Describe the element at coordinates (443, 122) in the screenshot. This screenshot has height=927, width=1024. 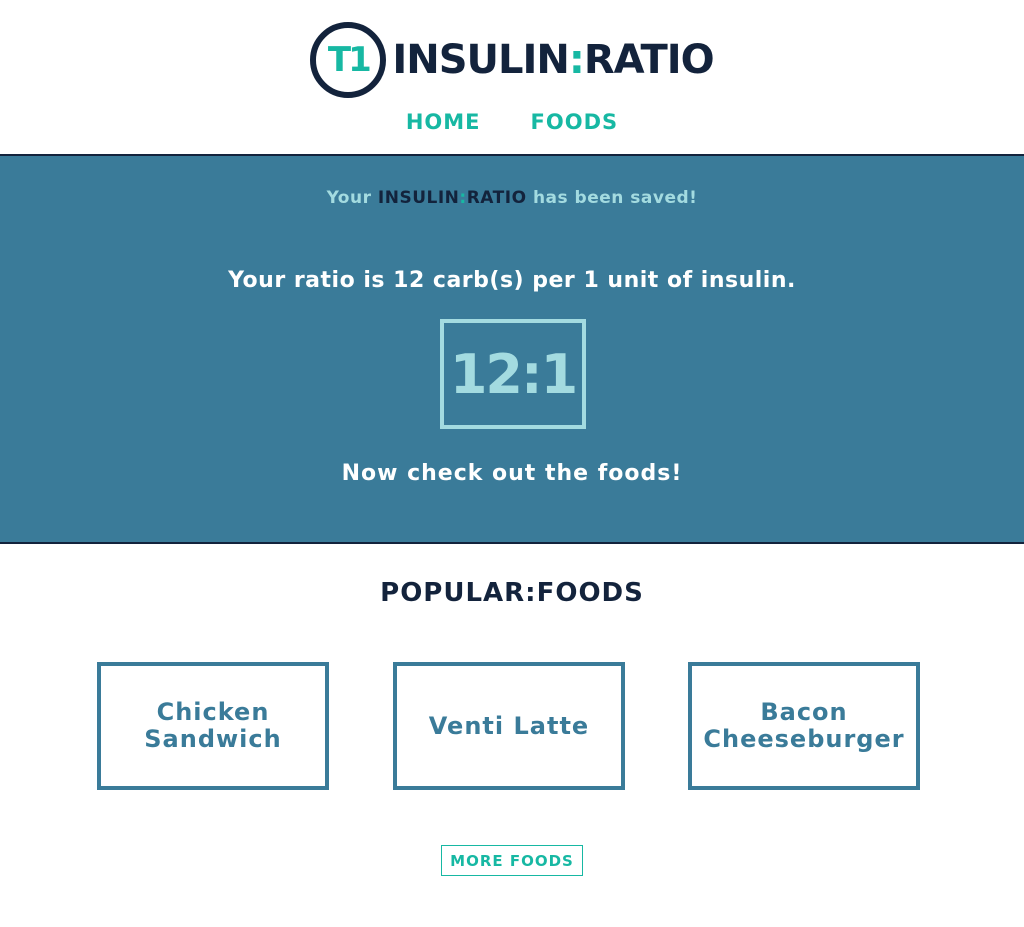
I see `nav-item-home: HOME` at that location.